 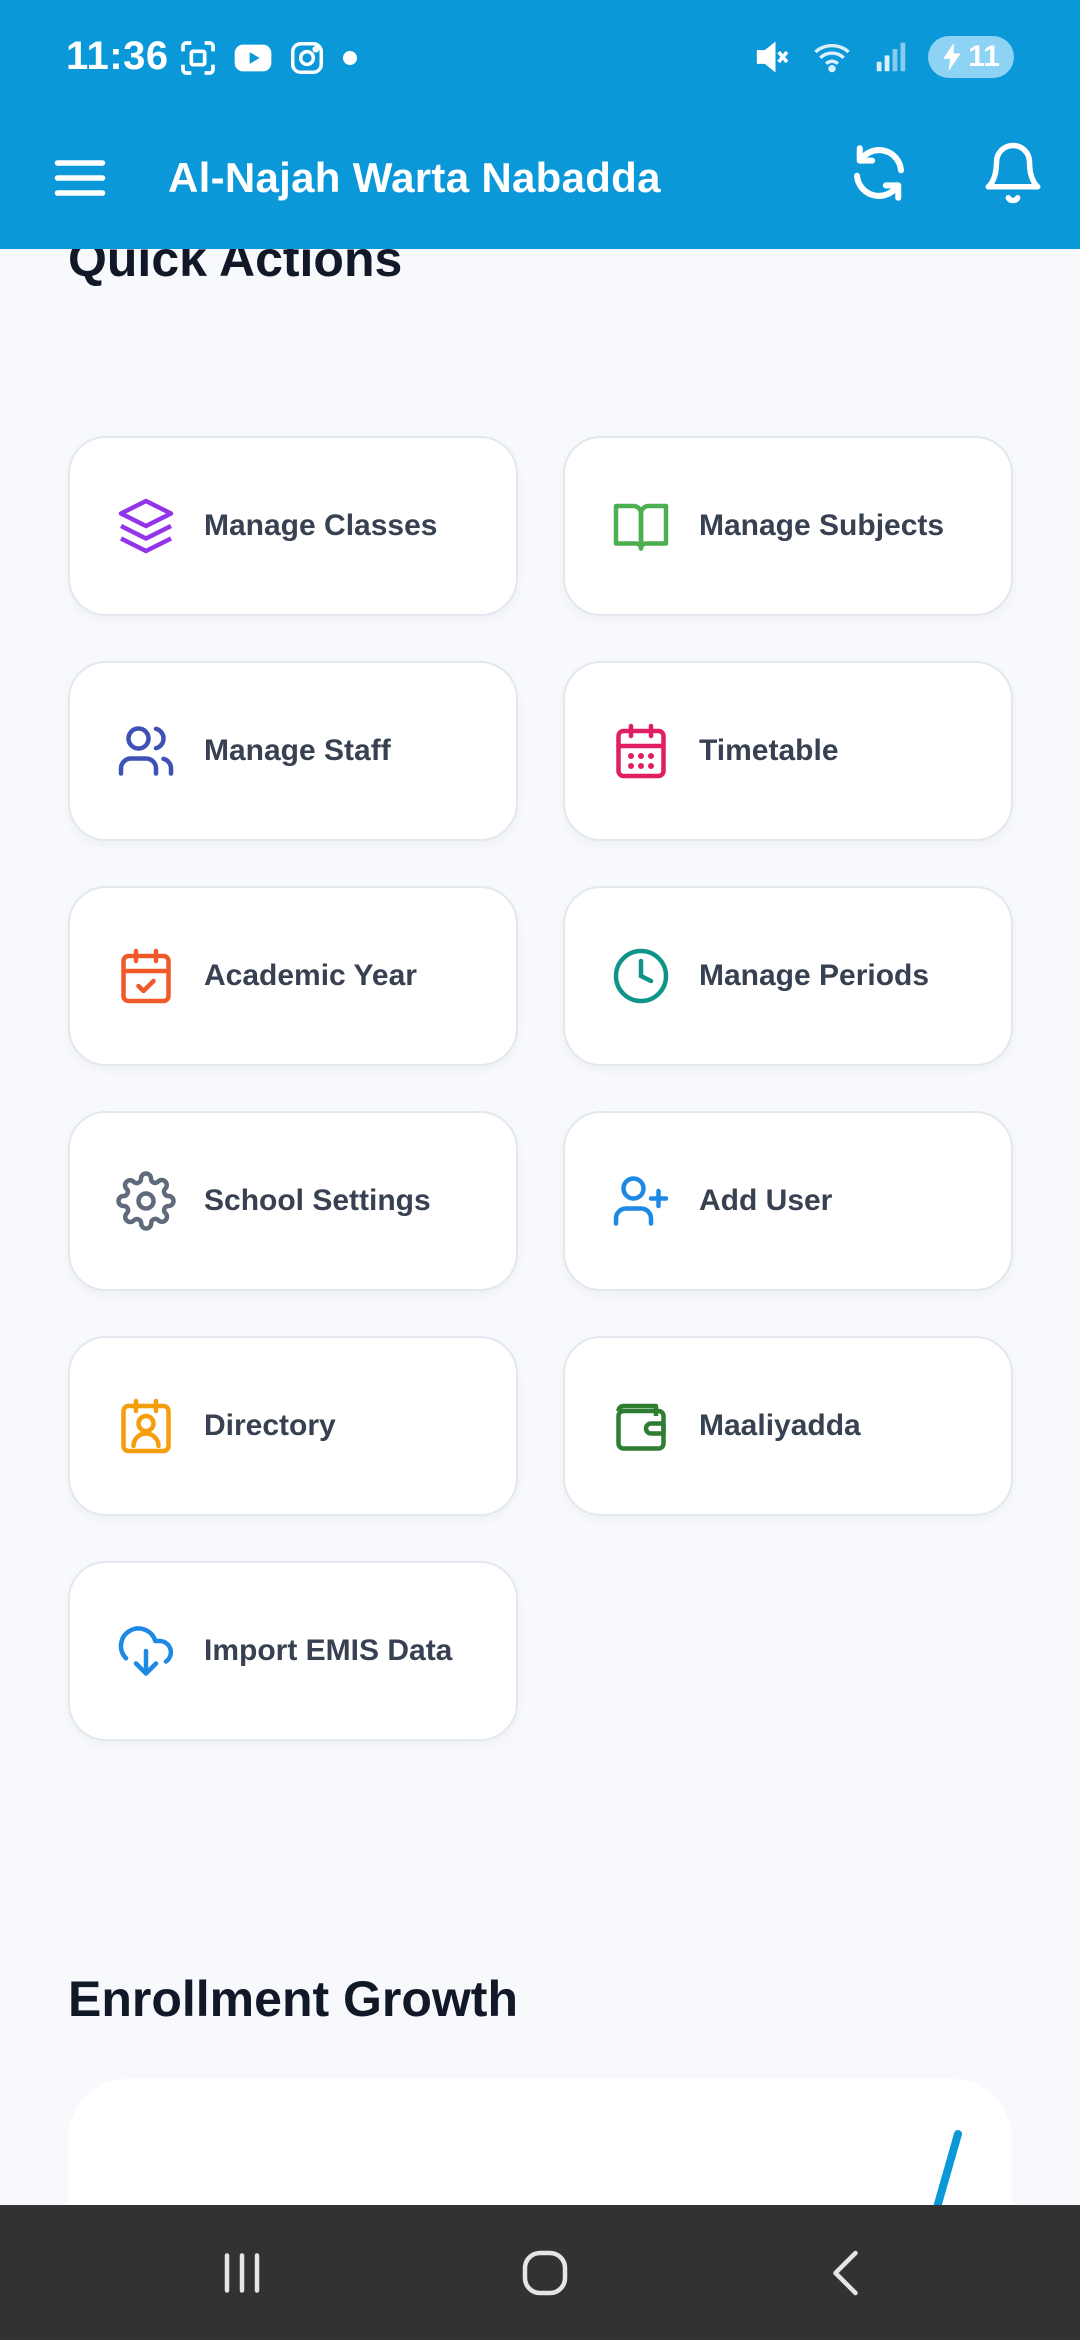 I want to click on charging-icon, so click(x=952, y=57).